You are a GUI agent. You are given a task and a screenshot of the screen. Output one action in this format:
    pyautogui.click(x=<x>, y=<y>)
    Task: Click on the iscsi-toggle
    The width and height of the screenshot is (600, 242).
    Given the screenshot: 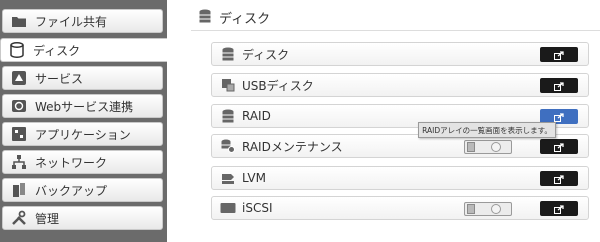 What is the action you would take?
    pyautogui.click(x=488, y=209)
    